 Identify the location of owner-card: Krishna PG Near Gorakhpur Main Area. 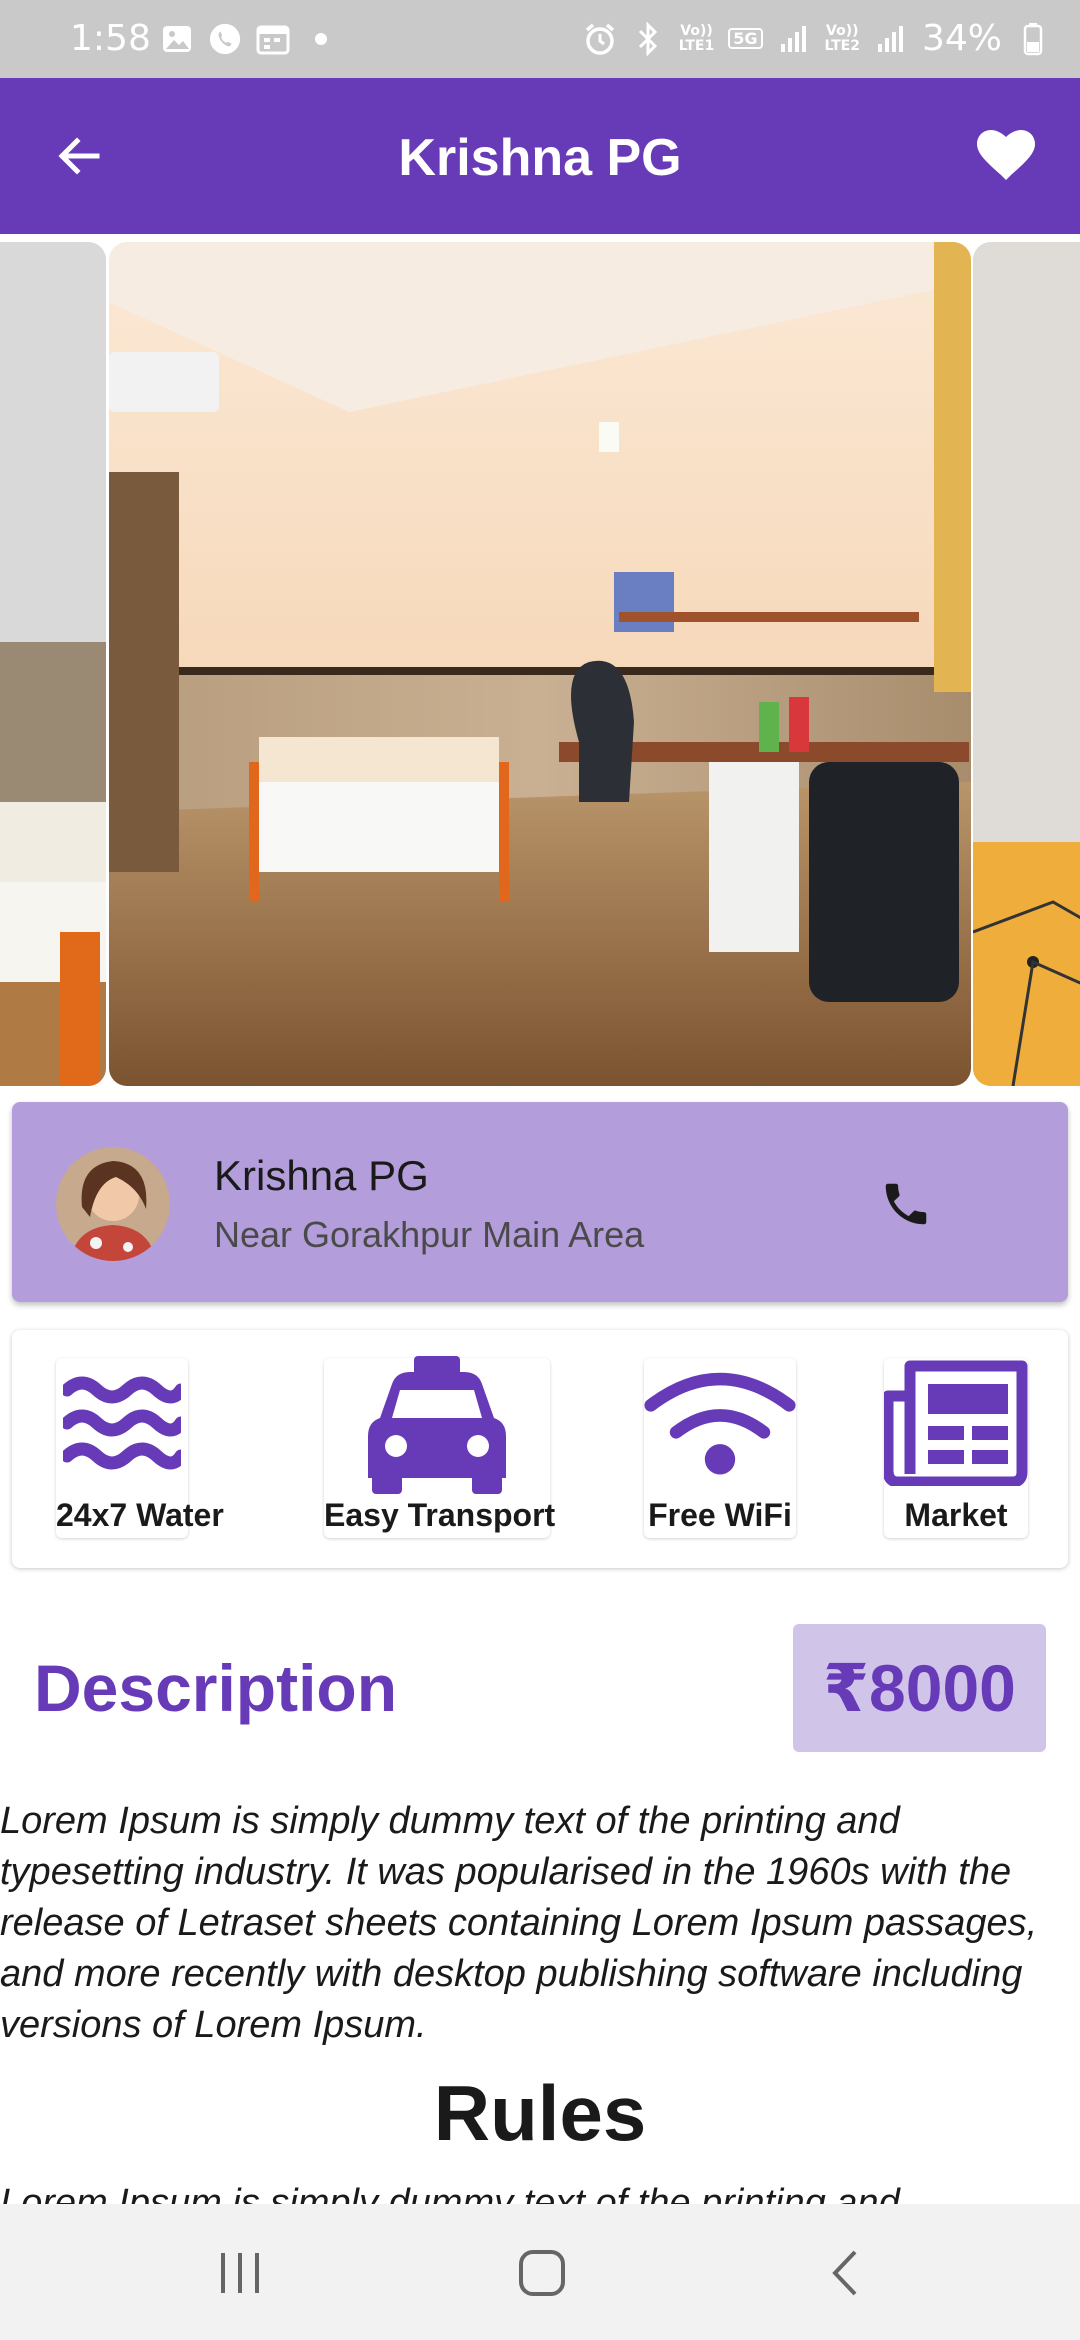
(540, 1202).